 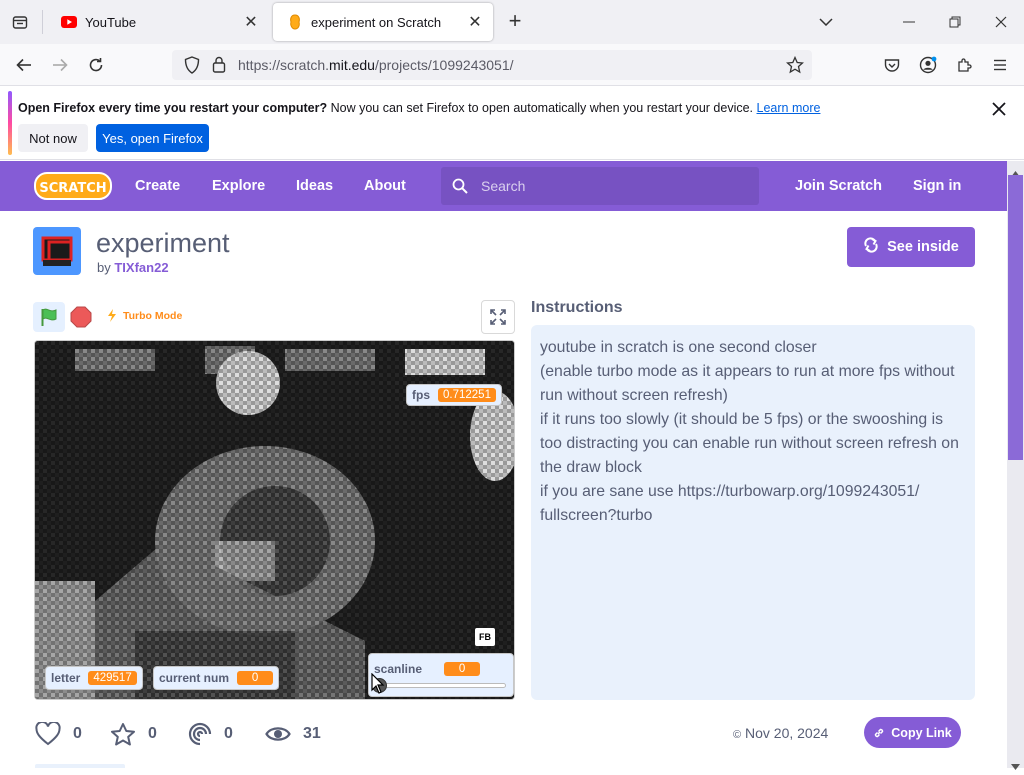 What do you see at coordinates (378, 685) in the screenshot?
I see `mouse-cursor-icon` at bounding box center [378, 685].